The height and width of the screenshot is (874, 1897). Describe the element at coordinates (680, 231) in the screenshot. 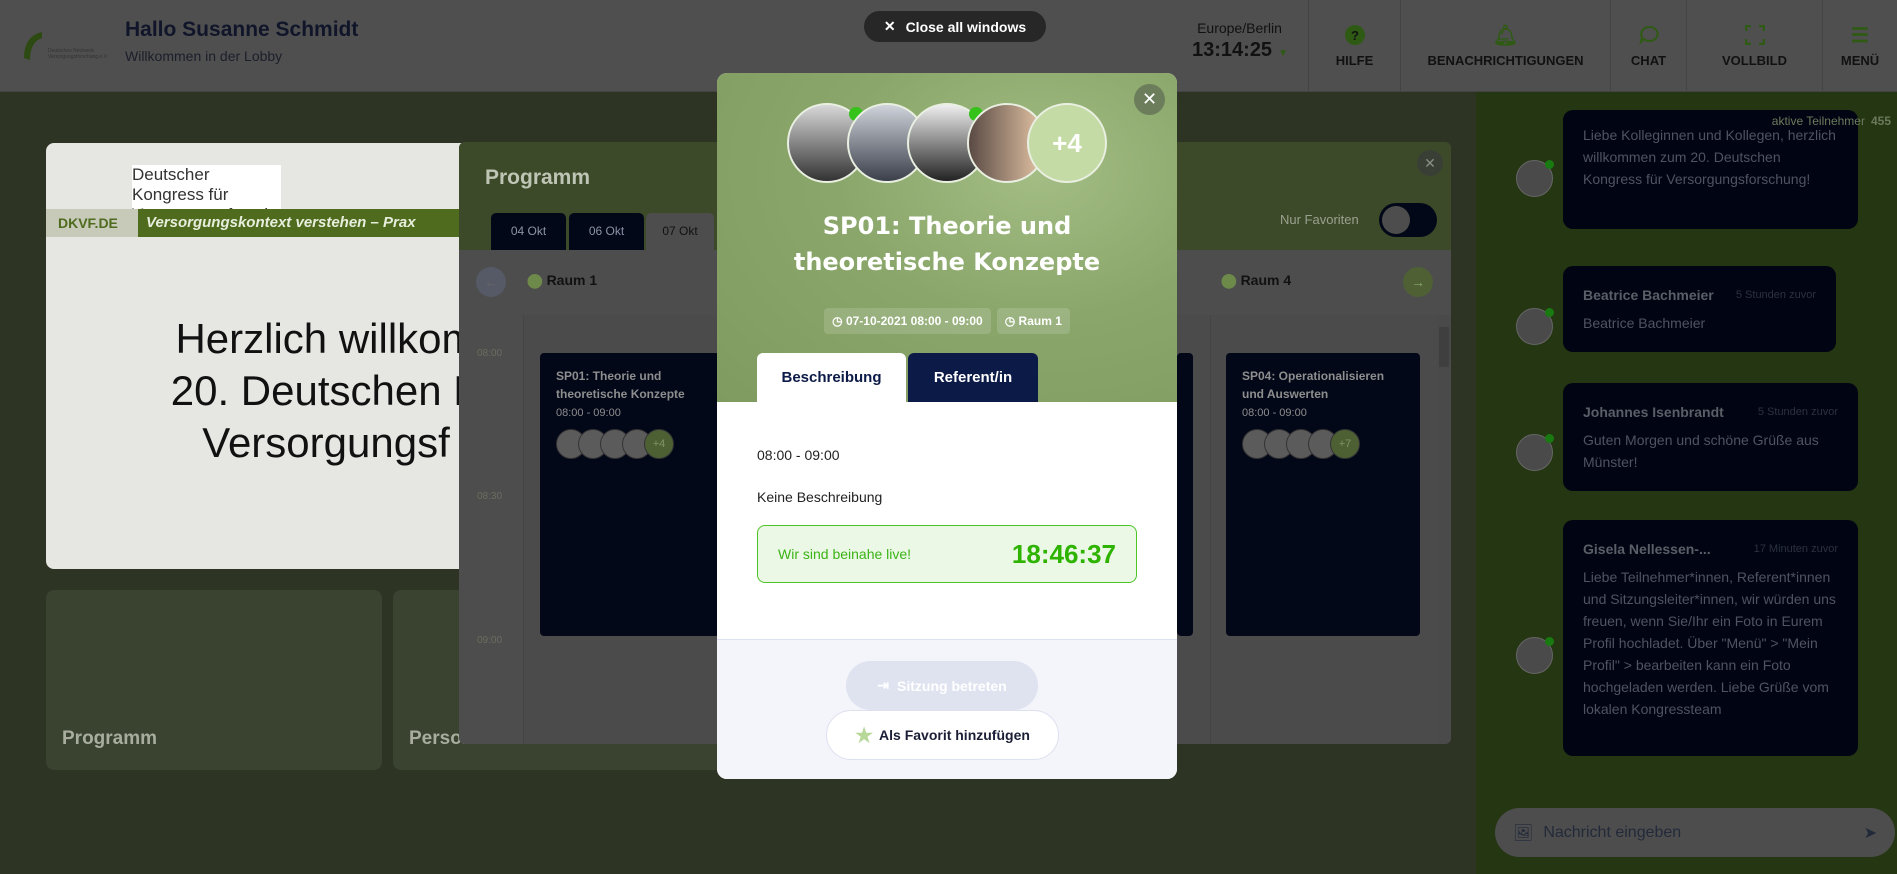

I see `date-tab-active: 07 Okt` at that location.